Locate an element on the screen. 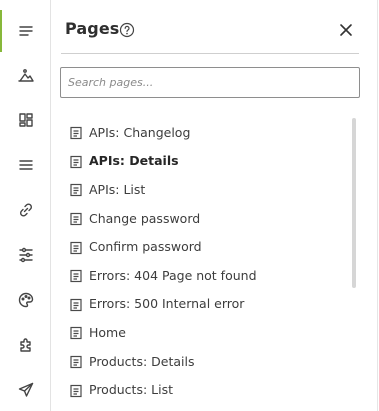 The width and height of the screenshot is (379, 411). page-label: Errors: 404 Page not found is located at coordinates (173, 275).